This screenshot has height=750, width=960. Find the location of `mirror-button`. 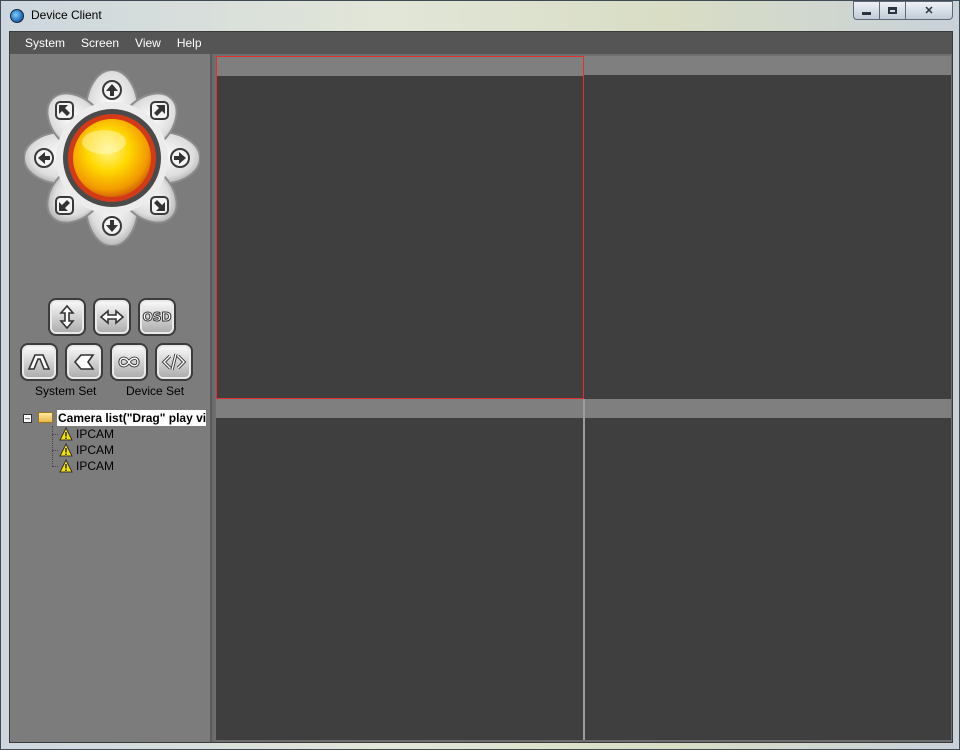

mirror-button is located at coordinates (84, 362).